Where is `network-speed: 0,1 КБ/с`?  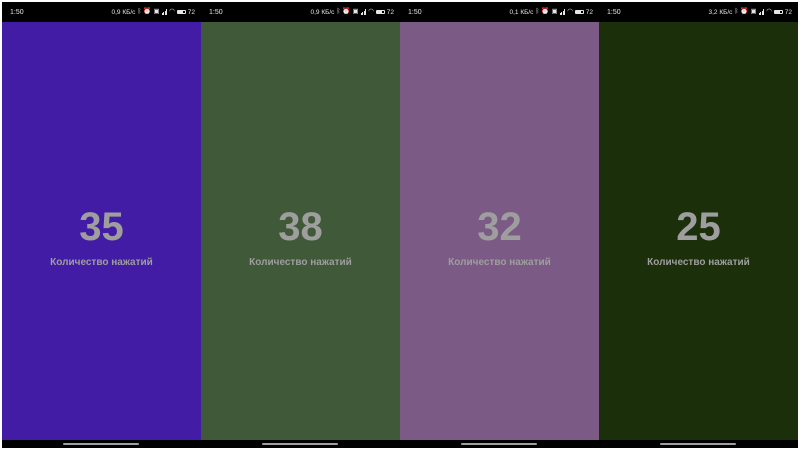
network-speed: 0,1 КБ/с is located at coordinates (521, 12).